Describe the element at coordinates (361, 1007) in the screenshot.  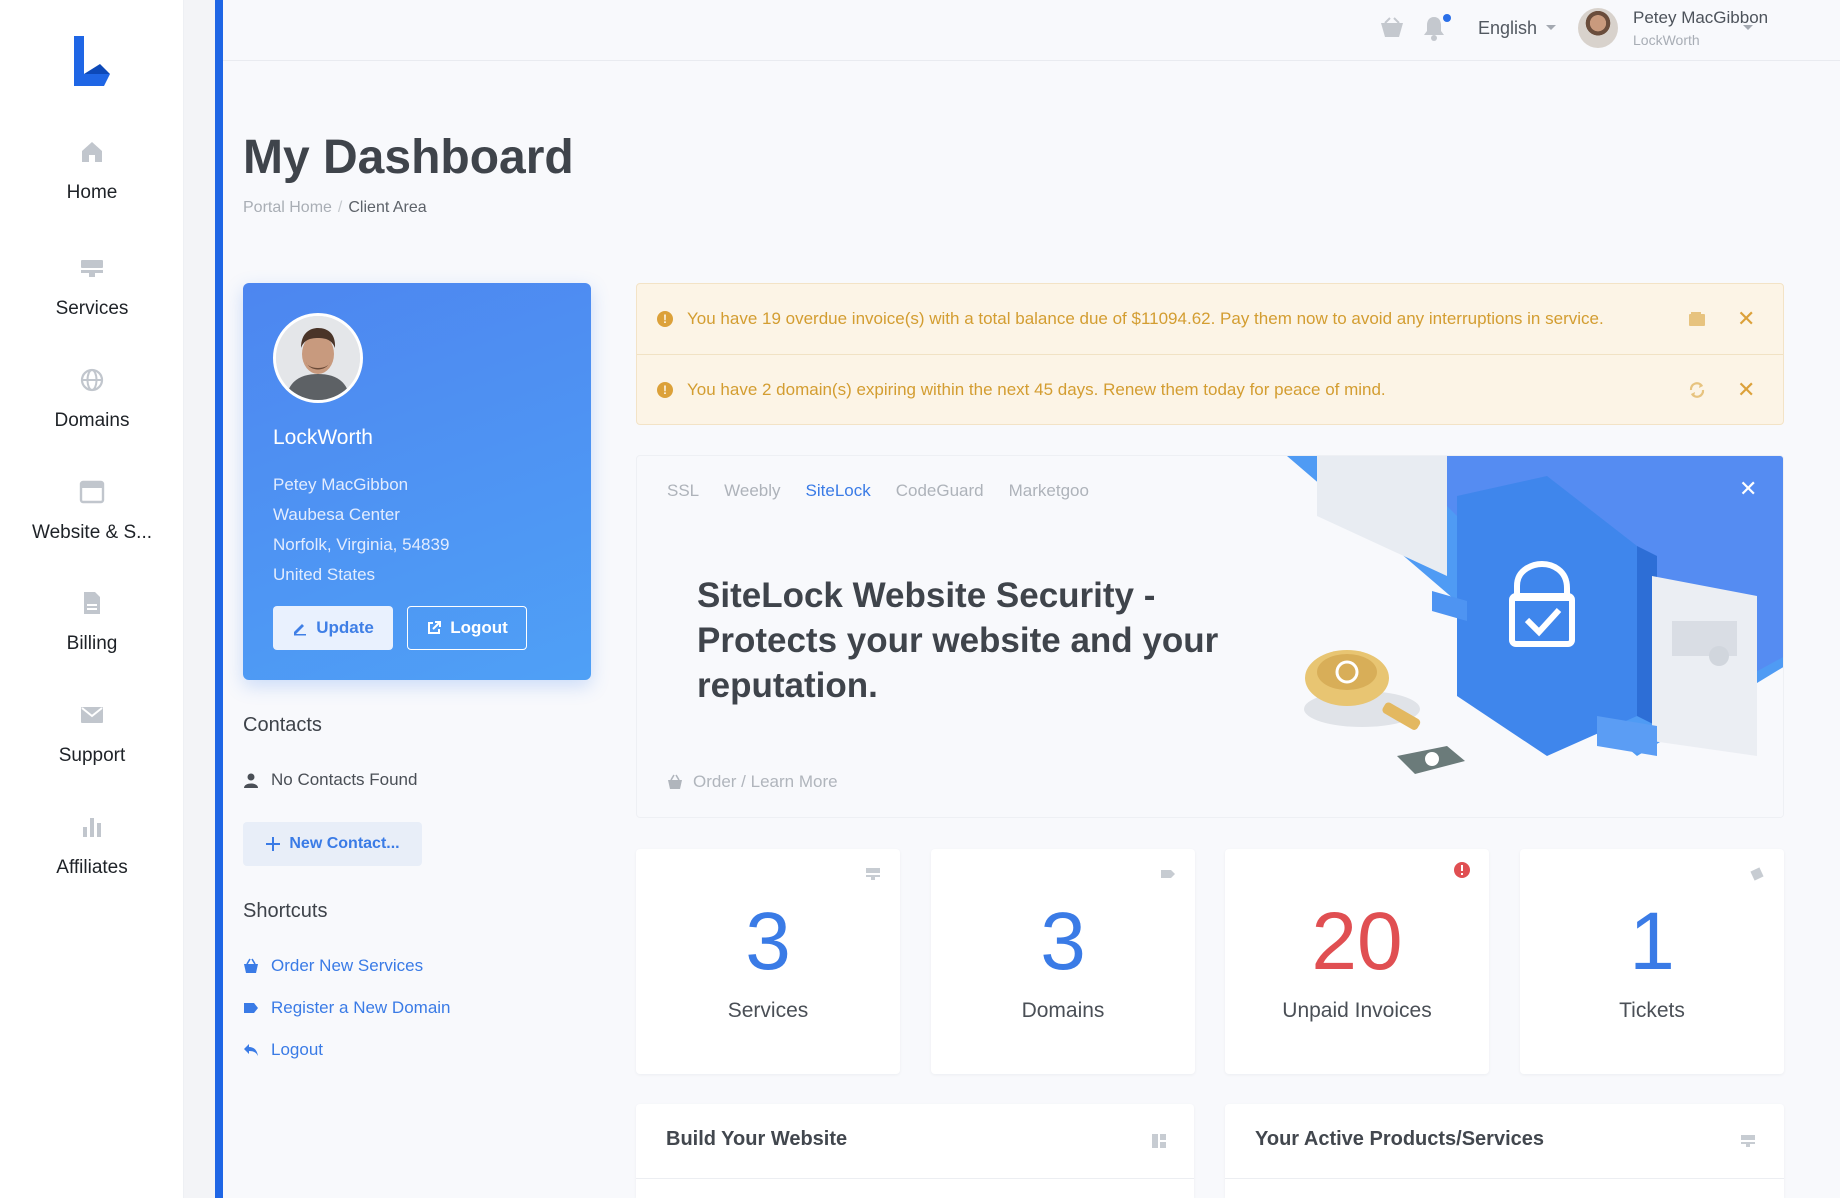
I see `shortcut-label: Register a New Domain` at that location.